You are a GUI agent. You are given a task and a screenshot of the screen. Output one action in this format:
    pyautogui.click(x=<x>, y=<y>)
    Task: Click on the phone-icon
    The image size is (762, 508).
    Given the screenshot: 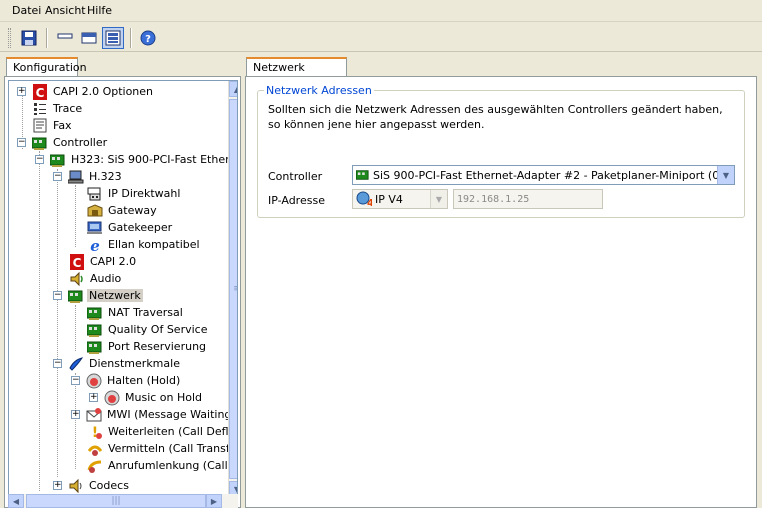 What is the action you would take?
    pyautogui.click(x=95, y=194)
    